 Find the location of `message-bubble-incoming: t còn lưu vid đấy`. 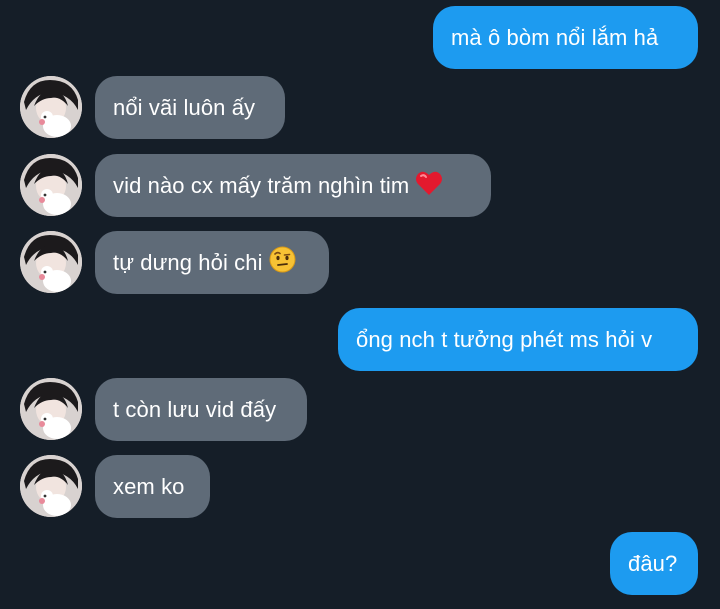

message-bubble-incoming: t còn lưu vid đấy is located at coordinates (201, 409).